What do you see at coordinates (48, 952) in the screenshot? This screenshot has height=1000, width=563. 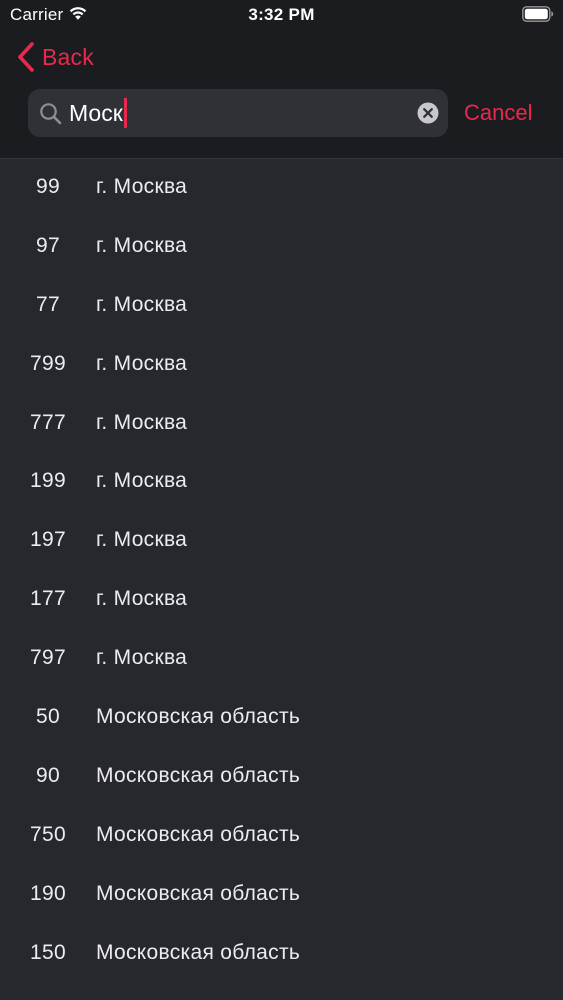 I see `region-code: 150` at bounding box center [48, 952].